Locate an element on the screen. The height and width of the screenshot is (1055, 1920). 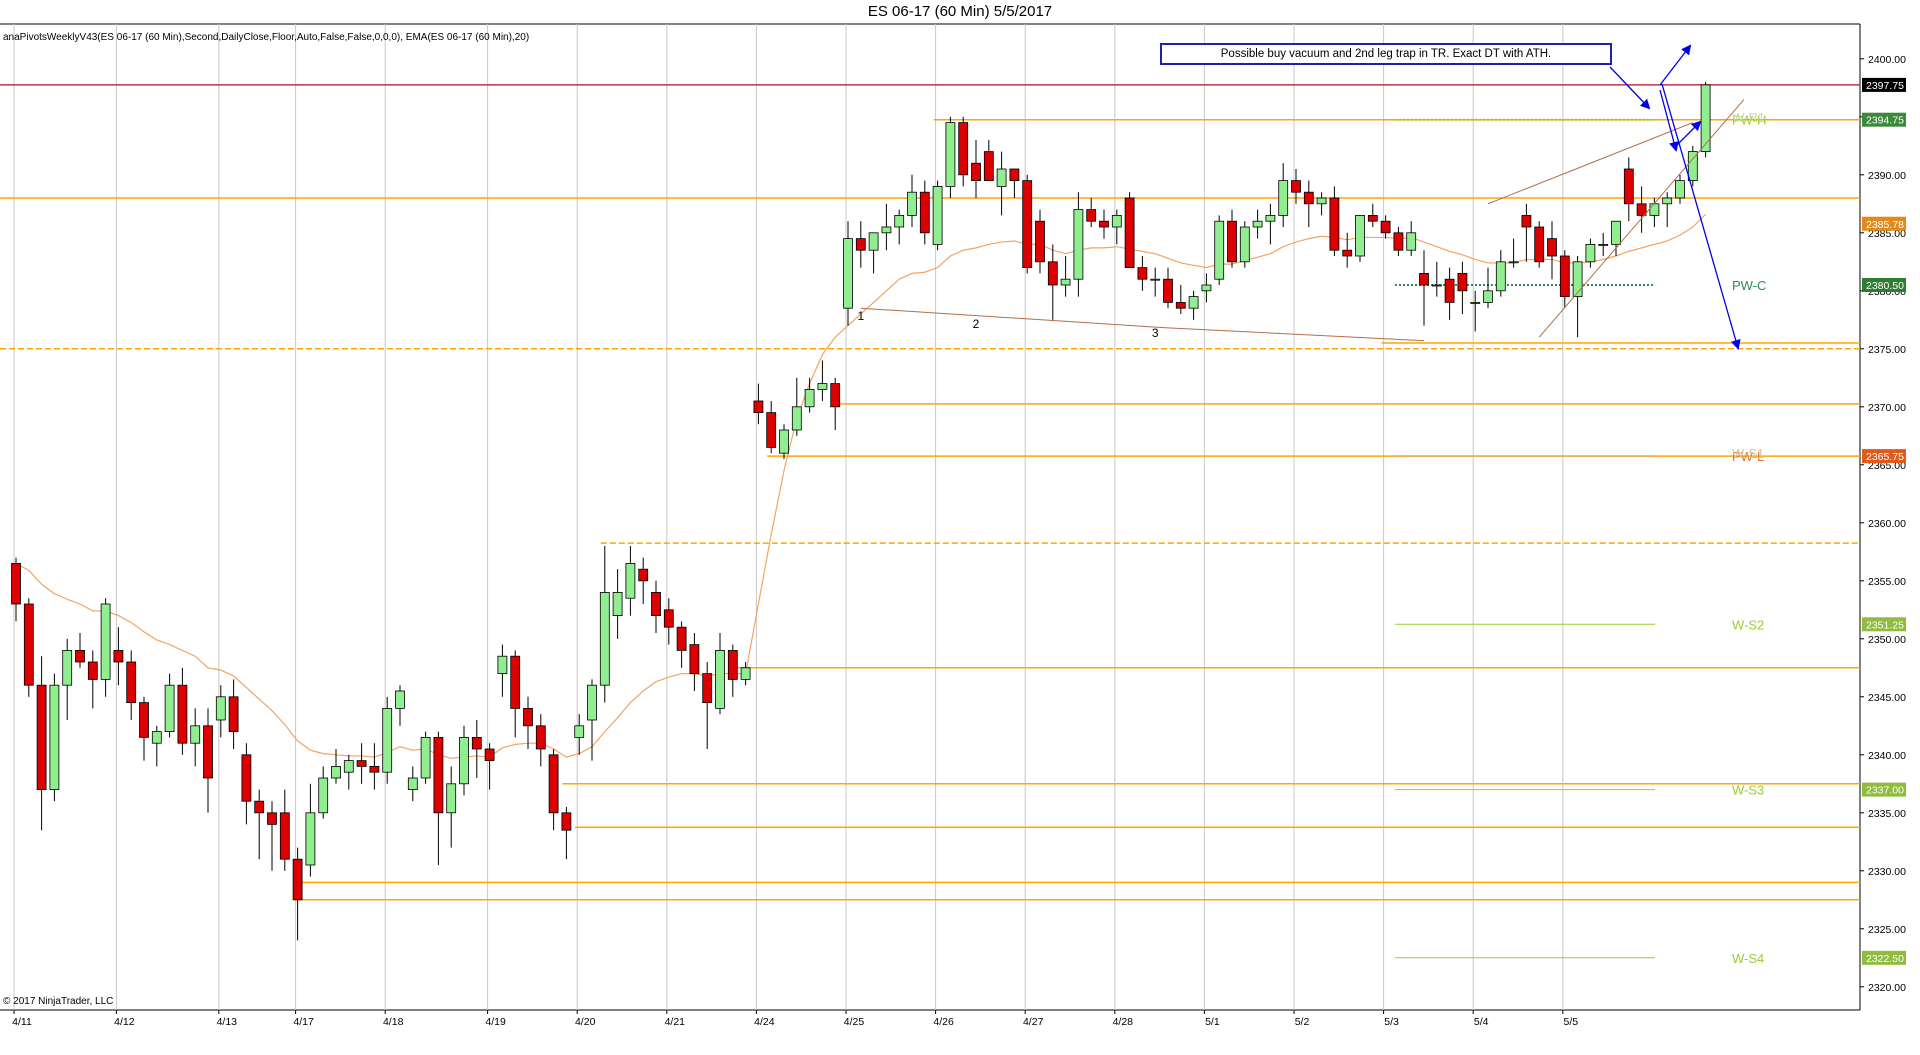
wedge-lower-line is located at coordinates (1641, 218).